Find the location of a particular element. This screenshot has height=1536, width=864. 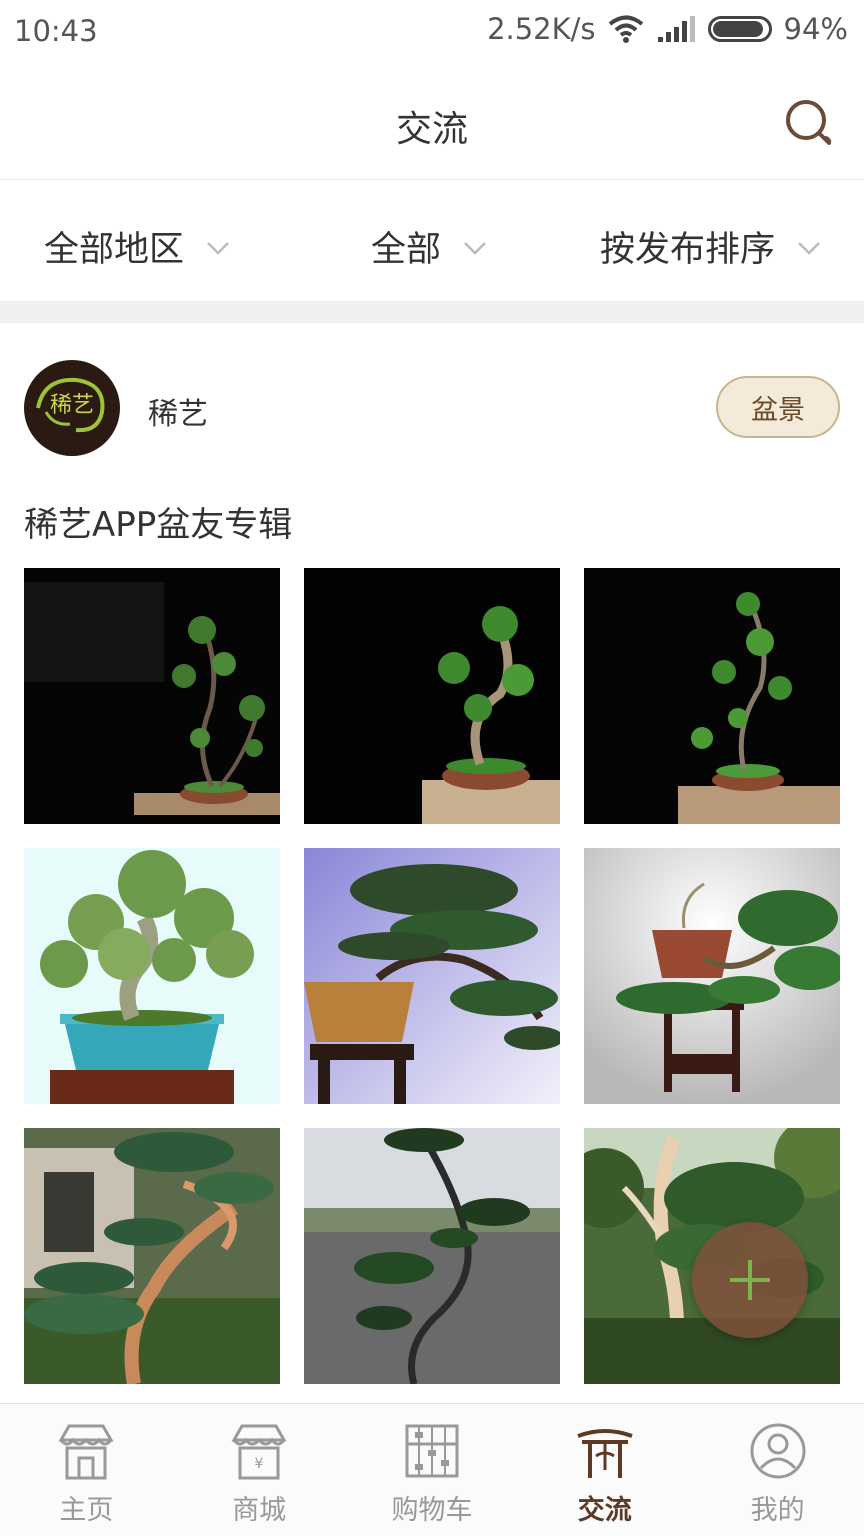

svg-text: 稀艺 is located at coordinates (72, 405).